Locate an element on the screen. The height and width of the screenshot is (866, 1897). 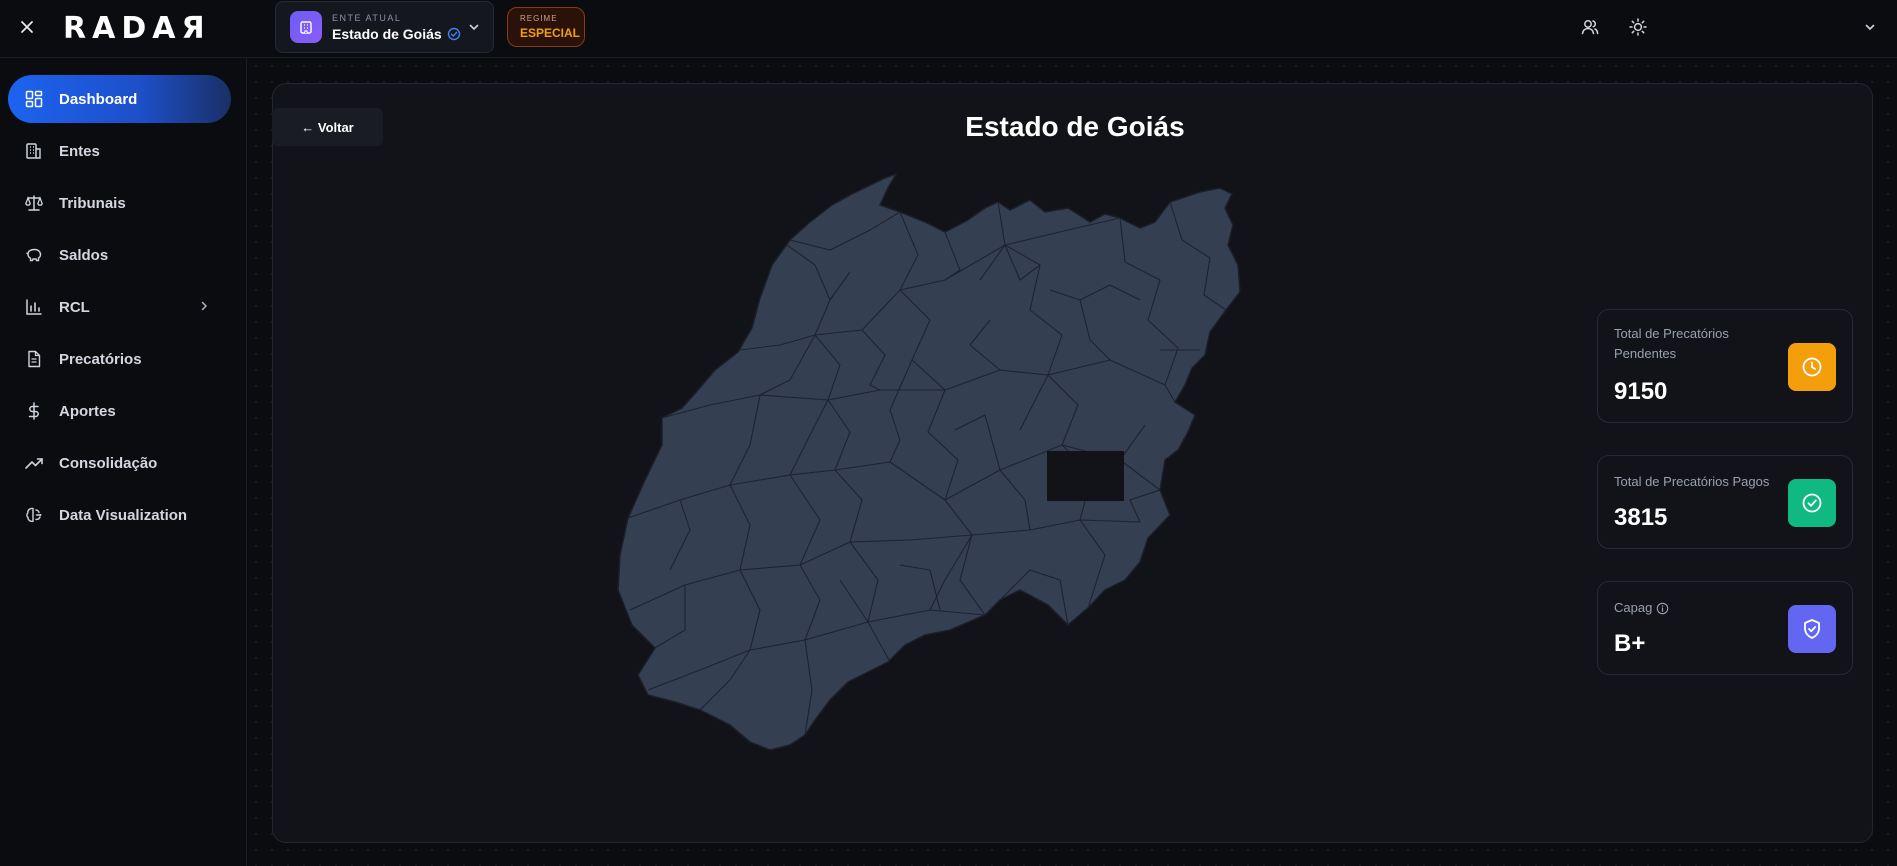
sidebar-item-label: Precatórios is located at coordinates (100, 359).